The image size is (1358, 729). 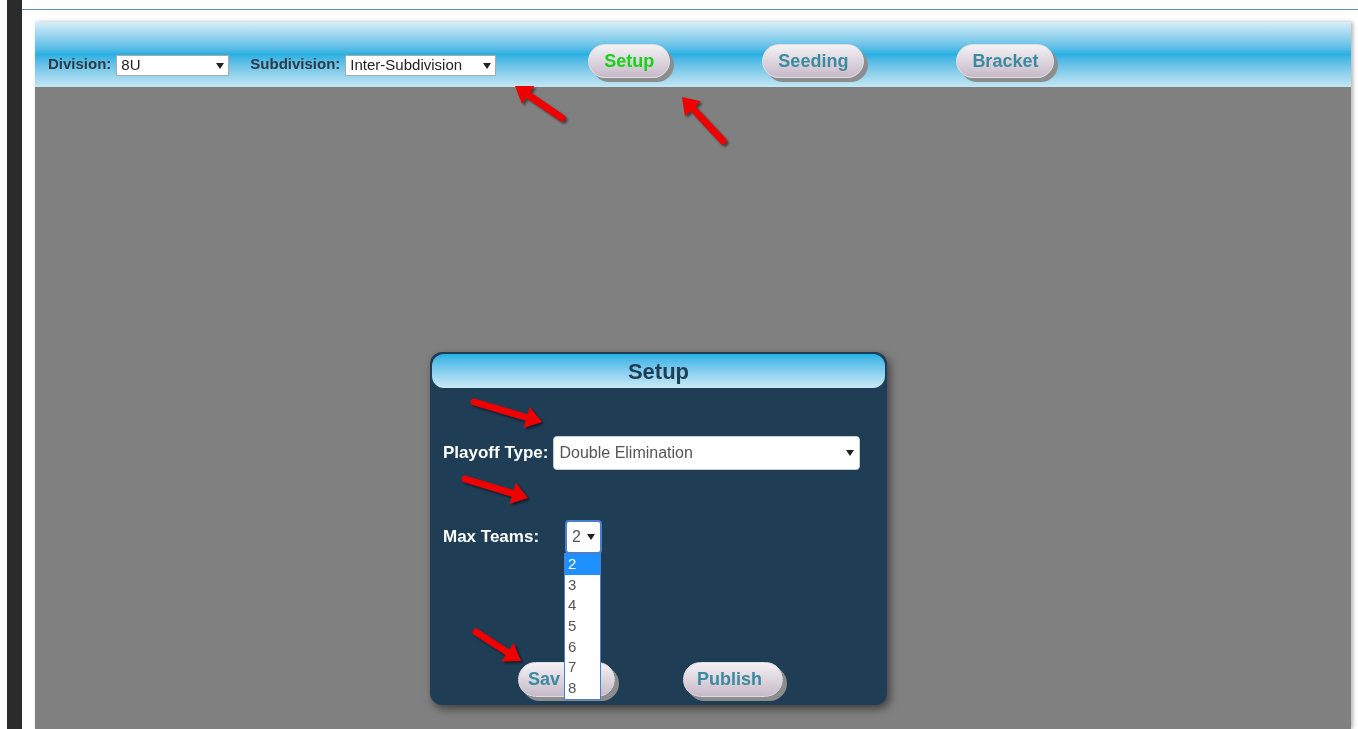 I want to click on playoff-type-label: Playoff Type:, so click(x=496, y=453).